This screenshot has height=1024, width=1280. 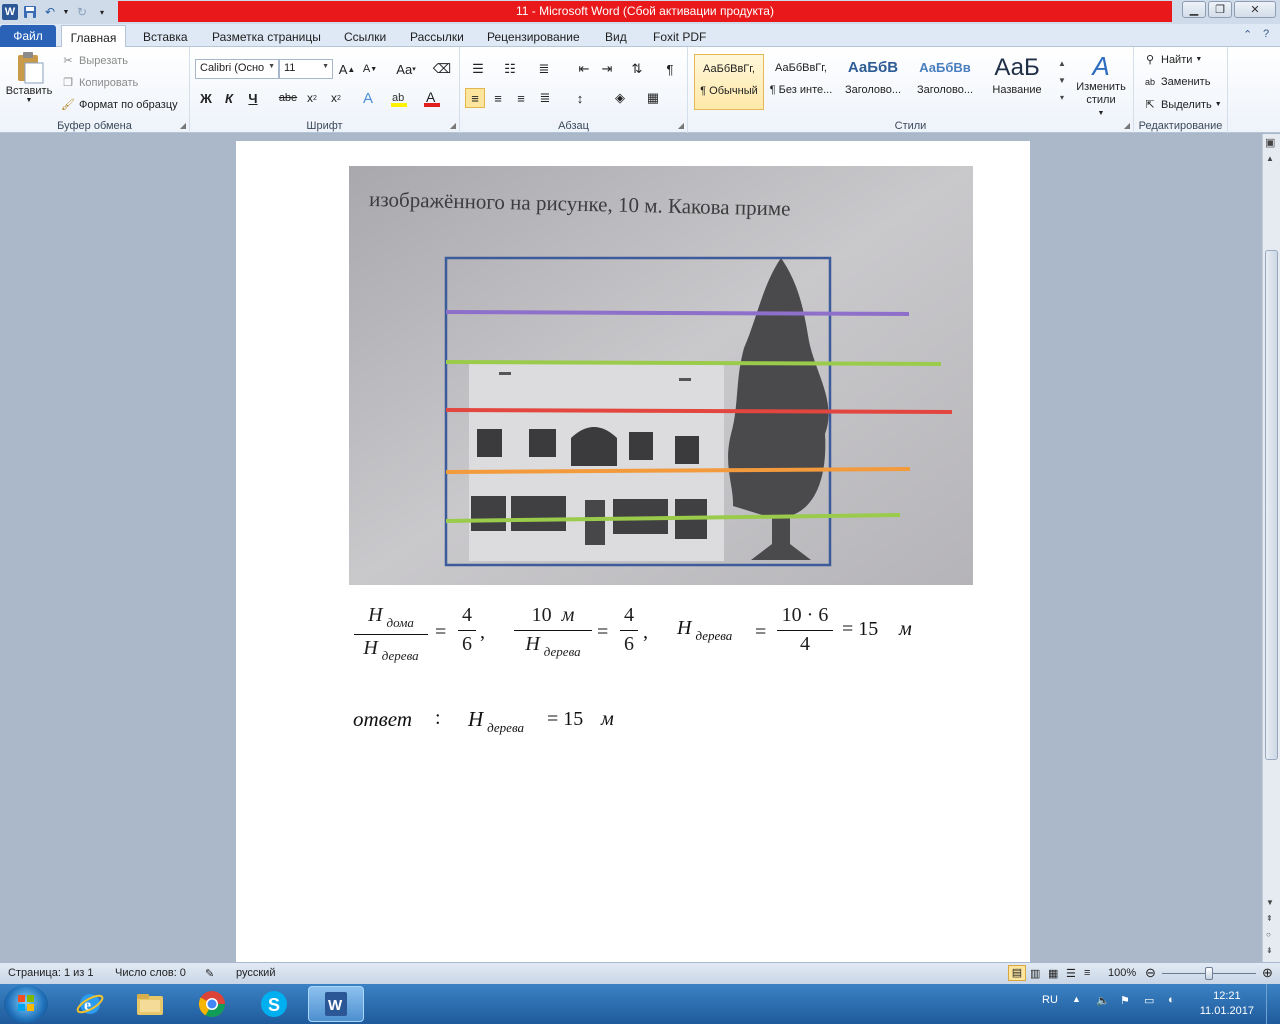 What do you see at coordinates (306, 69) in the screenshot?
I see `font-size-select: 11 ▼` at bounding box center [306, 69].